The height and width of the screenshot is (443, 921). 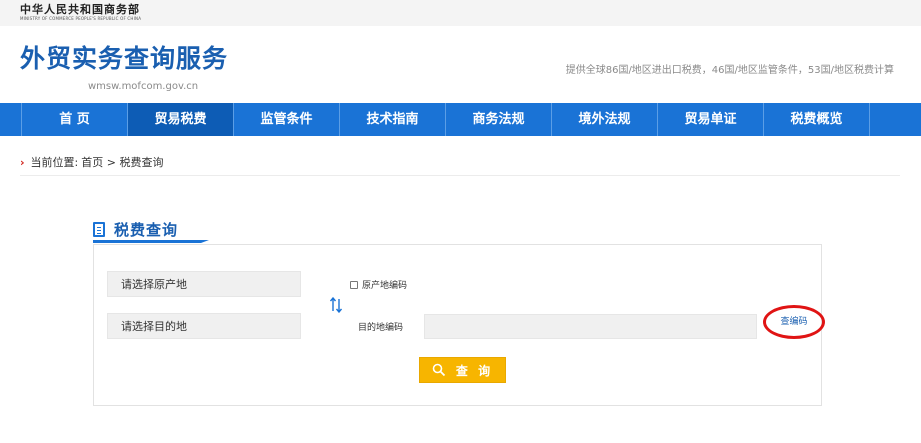 I want to click on swap-arrows-icon, so click(x=336, y=305).